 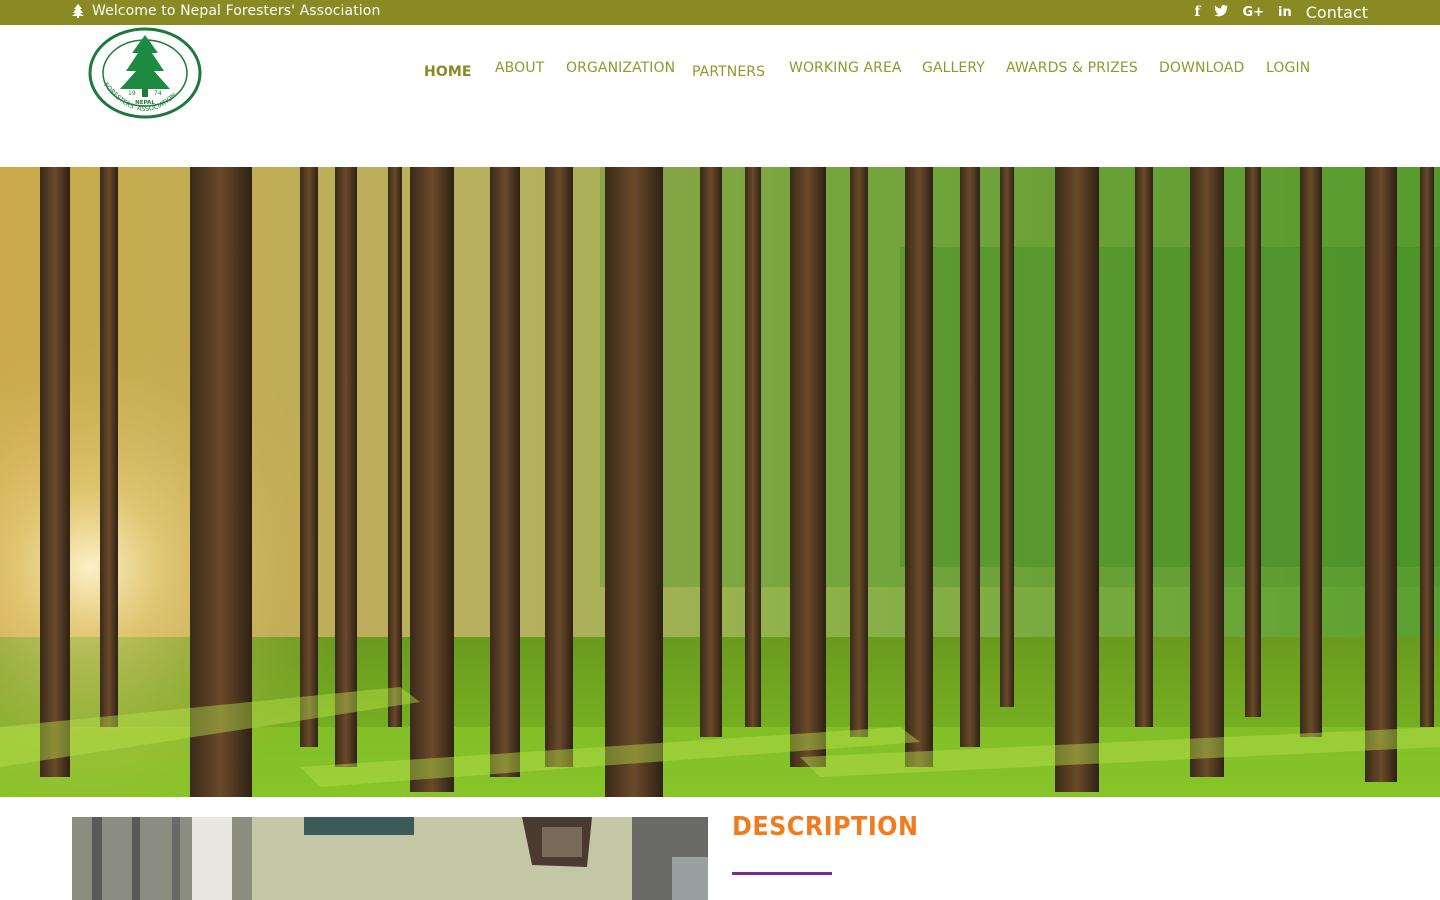 I want to click on nav-partners: PARTNERS, so click(x=728, y=72).